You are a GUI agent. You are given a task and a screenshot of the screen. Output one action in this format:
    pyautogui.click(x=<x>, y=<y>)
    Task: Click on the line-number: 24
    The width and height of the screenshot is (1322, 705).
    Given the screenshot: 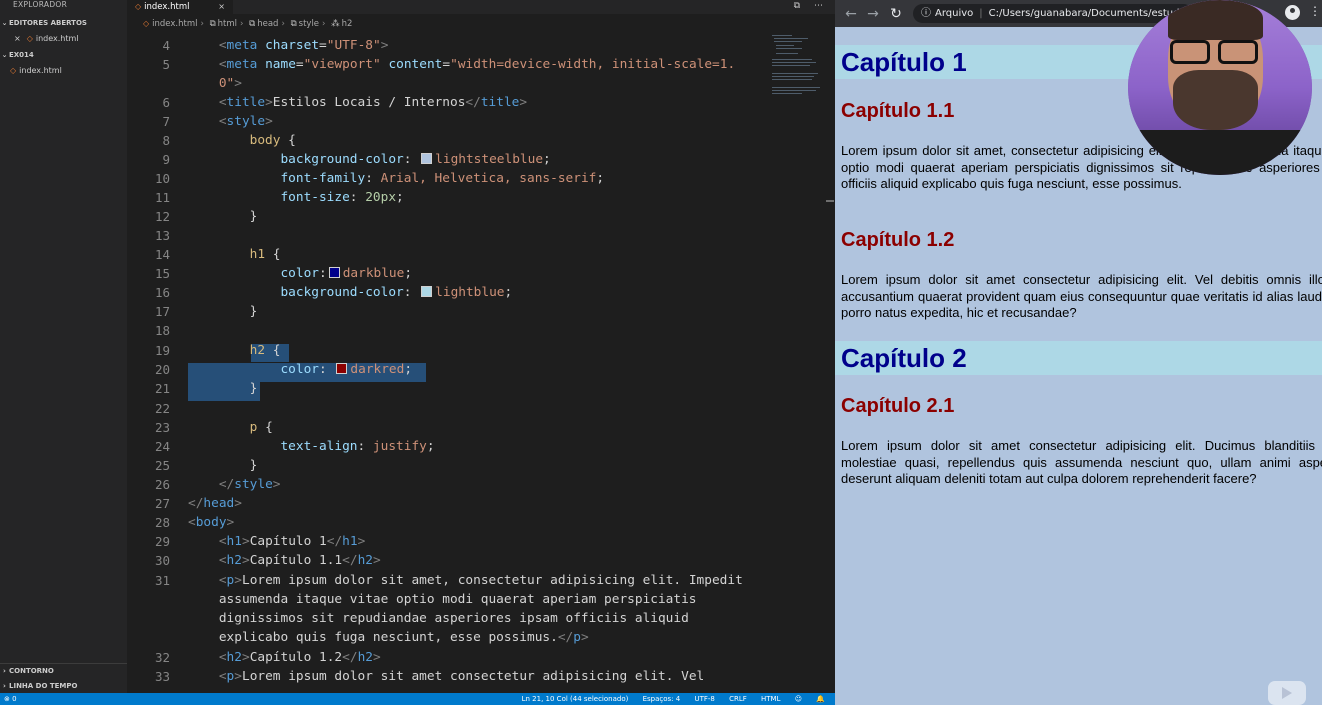 What is the action you would take?
    pyautogui.click(x=162, y=446)
    